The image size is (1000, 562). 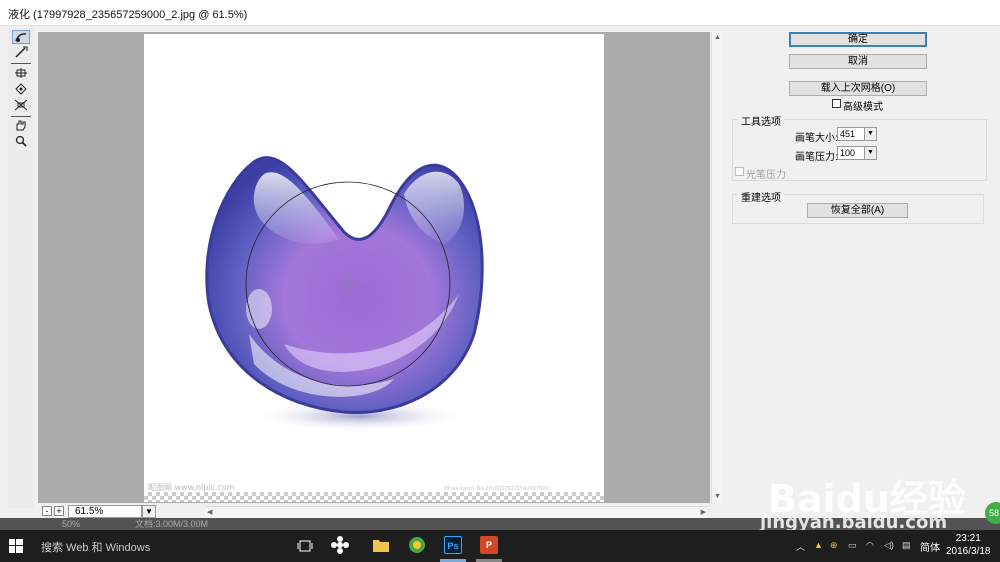 I want to click on tool-options-title: 工具选项, so click(x=761, y=120).